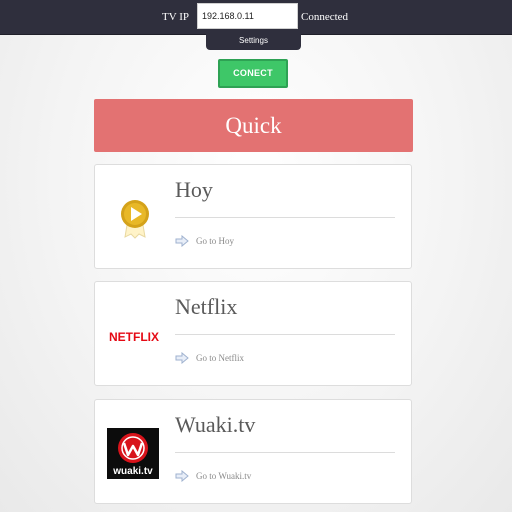  I want to click on top-bar: TV IP Connected, so click(256, 17).